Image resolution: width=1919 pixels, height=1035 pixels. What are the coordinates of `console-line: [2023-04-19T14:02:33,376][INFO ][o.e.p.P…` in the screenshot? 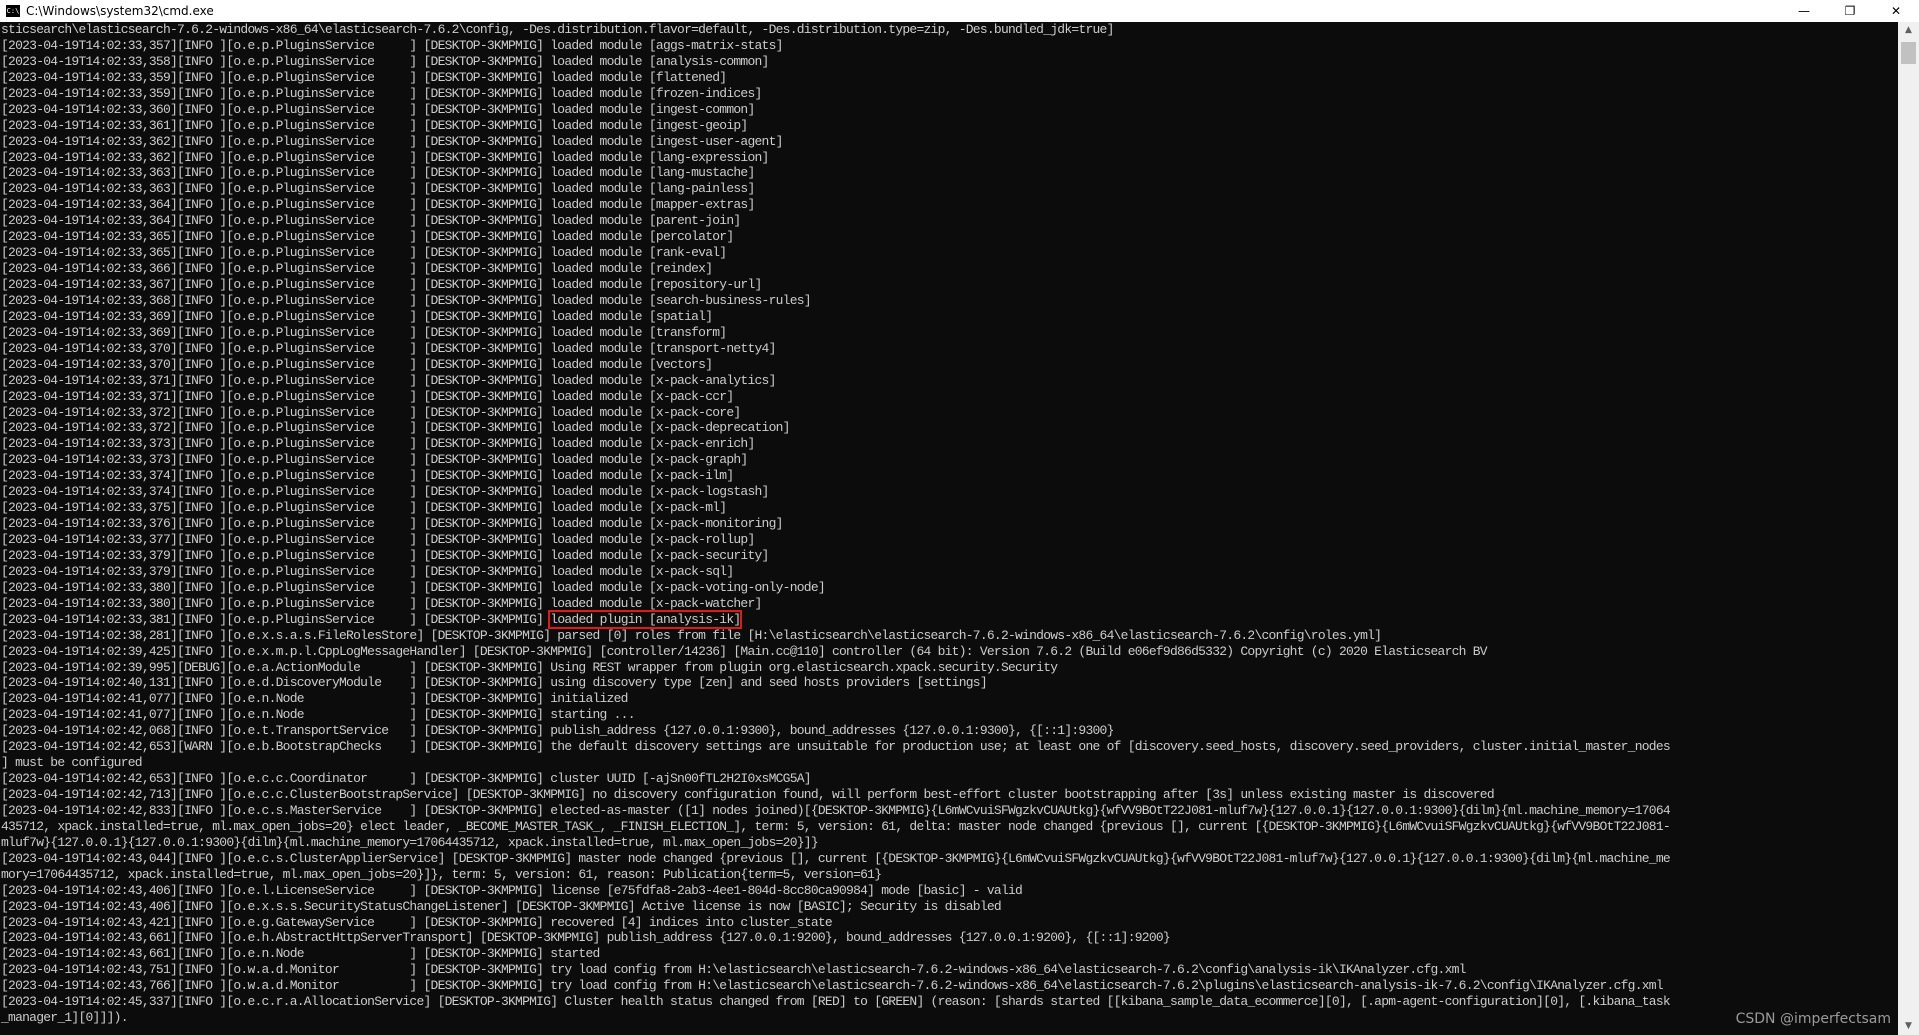 It's located at (392, 524).